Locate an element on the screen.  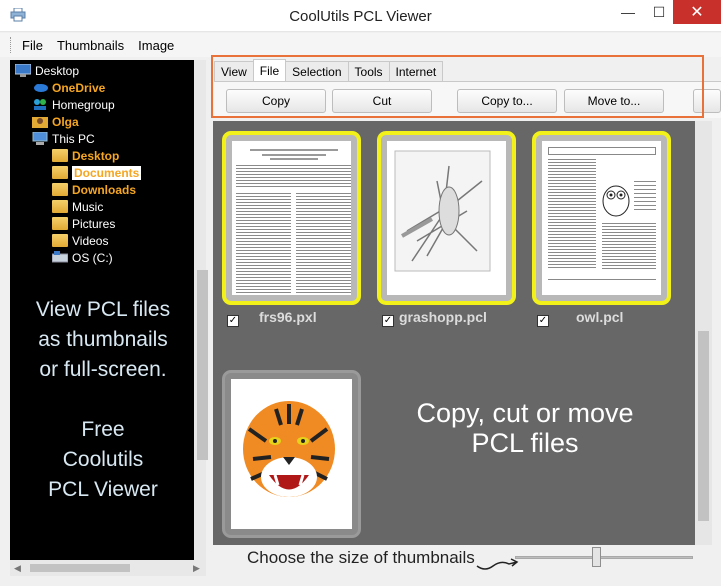
menu-image: Image is located at coordinates (156, 45).